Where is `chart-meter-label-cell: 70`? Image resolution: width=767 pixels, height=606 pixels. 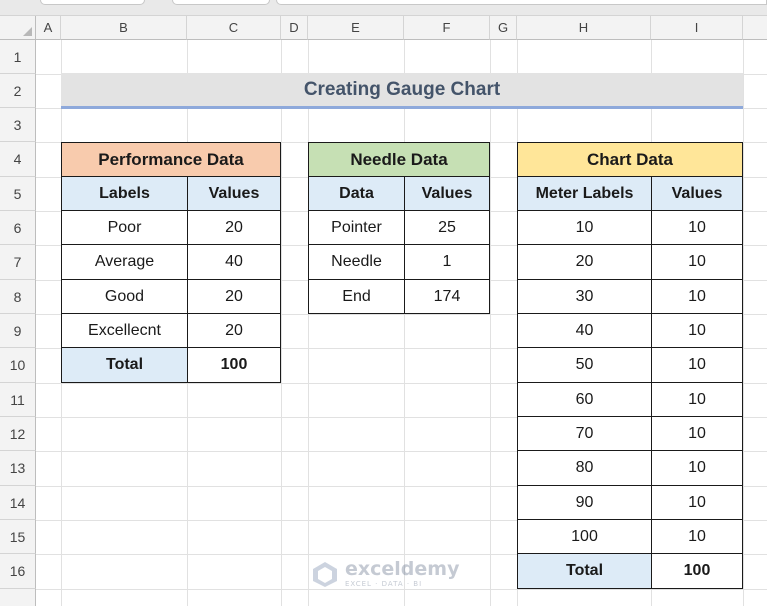
chart-meter-label-cell: 70 is located at coordinates (584, 433).